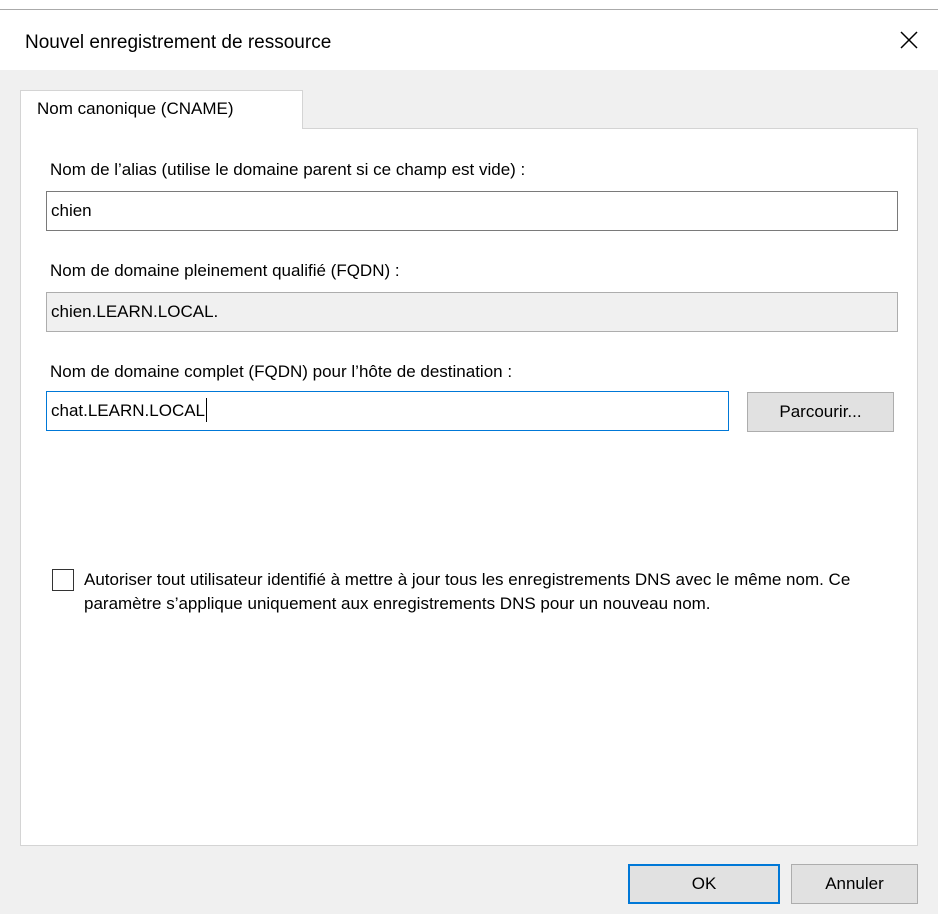 This screenshot has height=914, width=938. I want to click on tab-cname: Nom canonique (CNAME), so click(161, 109).